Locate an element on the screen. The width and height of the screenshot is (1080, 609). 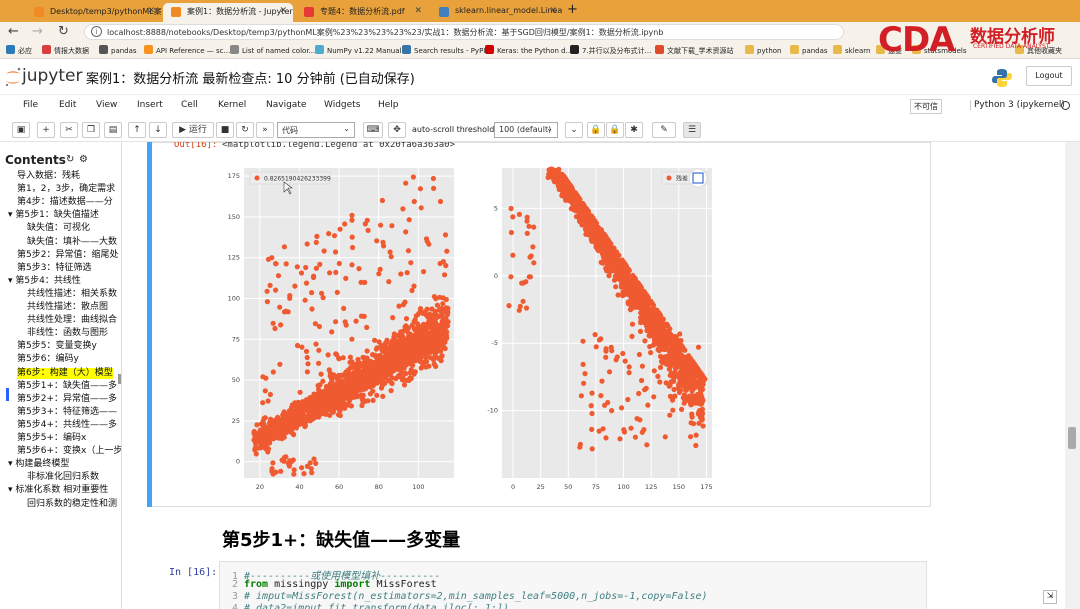
menu-kernel: Kernel is located at coordinates (232, 105).